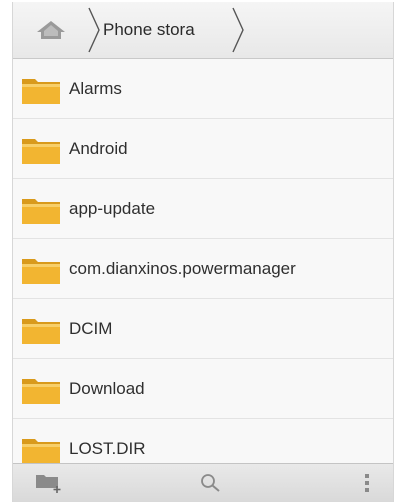  I want to click on file-name: com.dianxinos.powermanager, so click(182, 268).